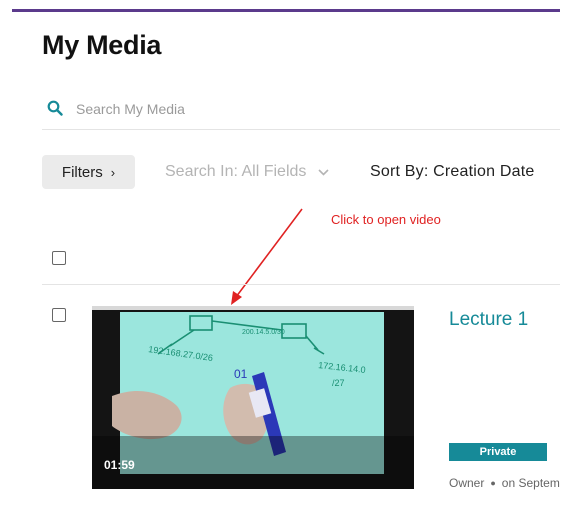 The height and width of the screenshot is (516, 587). What do you see at coordinates (386, 219) in the screenshot?
I see `annotation-text: Click to open video` at bounding box center [386, 219].